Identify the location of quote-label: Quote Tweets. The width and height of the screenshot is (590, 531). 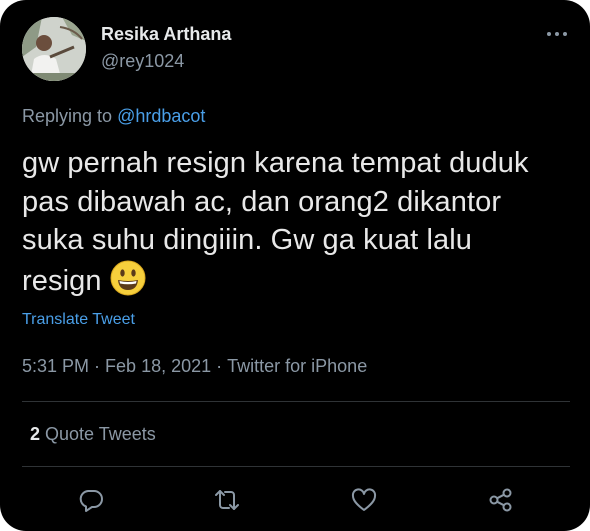
(100, 434).